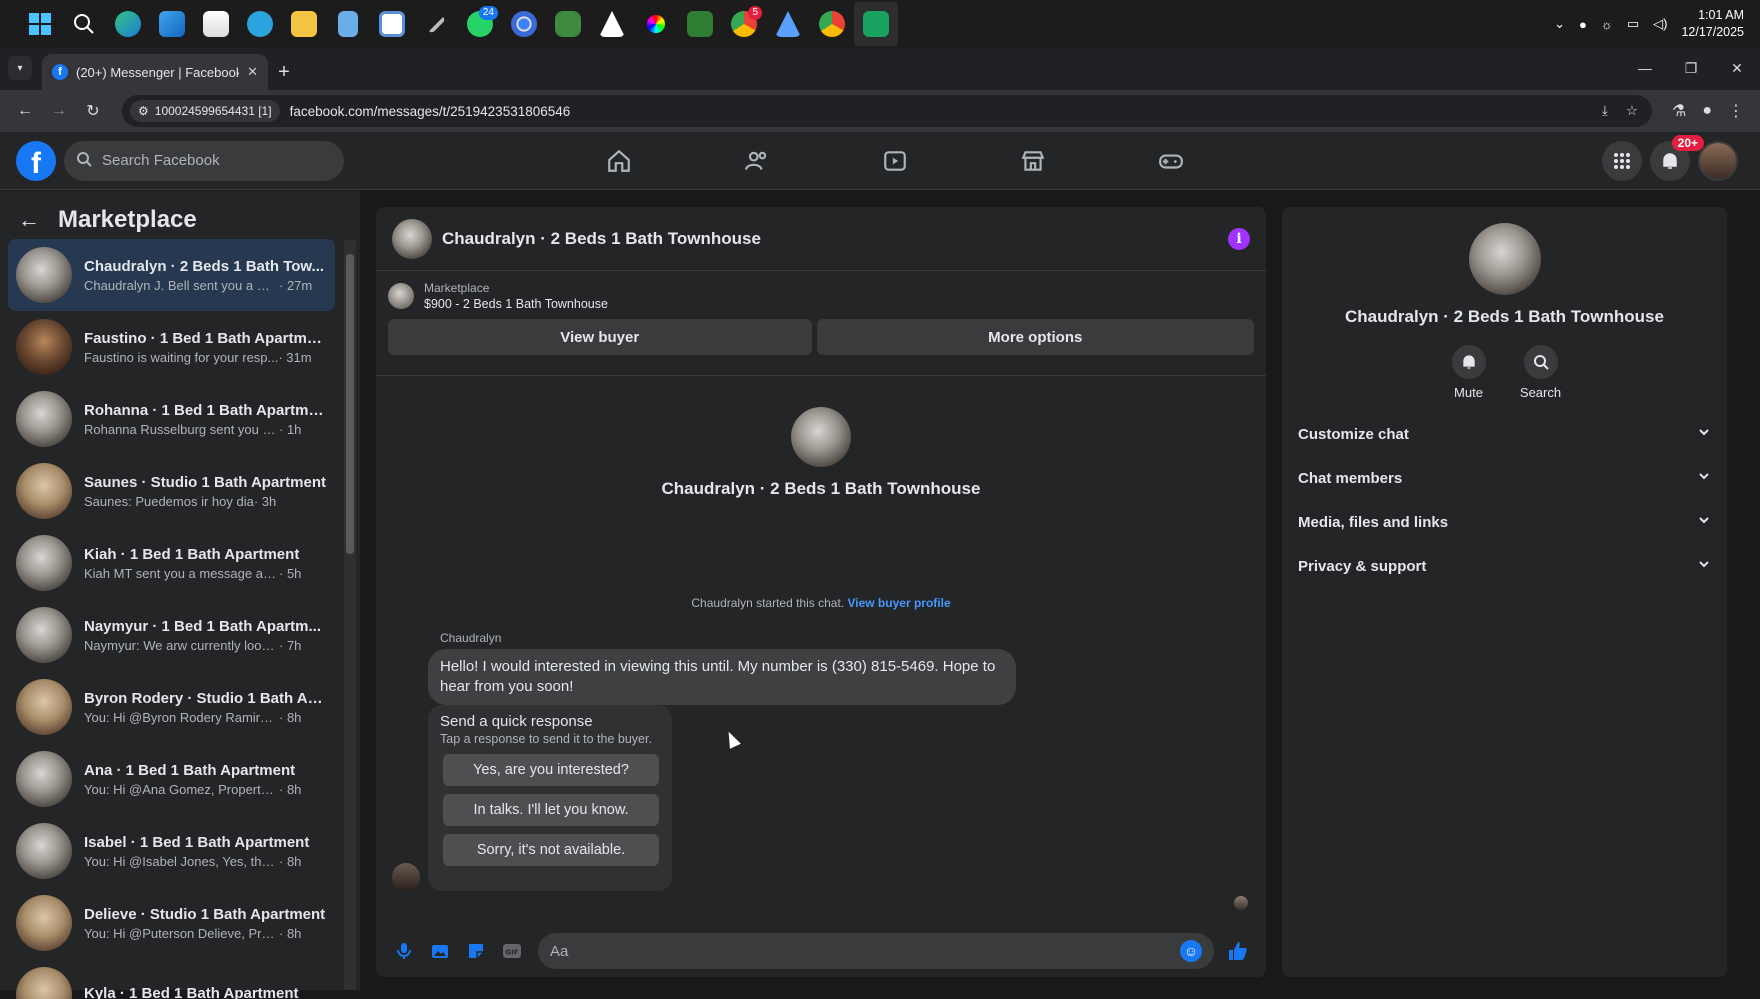 The height and width of the screenshot is (999, 1760). Describe the element at coordinates (568, 24) in the screenshot. I see `lock-icon` at that location.